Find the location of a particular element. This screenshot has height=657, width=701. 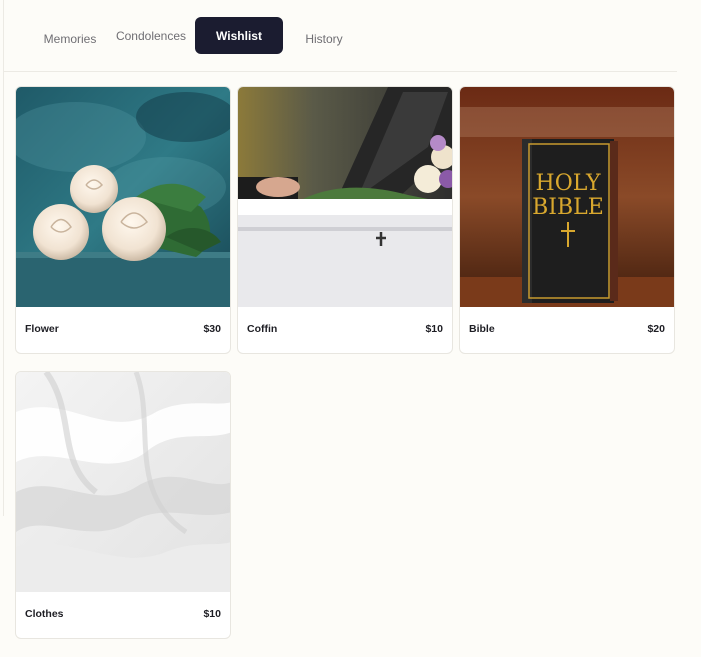

tab-wishlist: Wishlist is located at coordinates (239, 35).